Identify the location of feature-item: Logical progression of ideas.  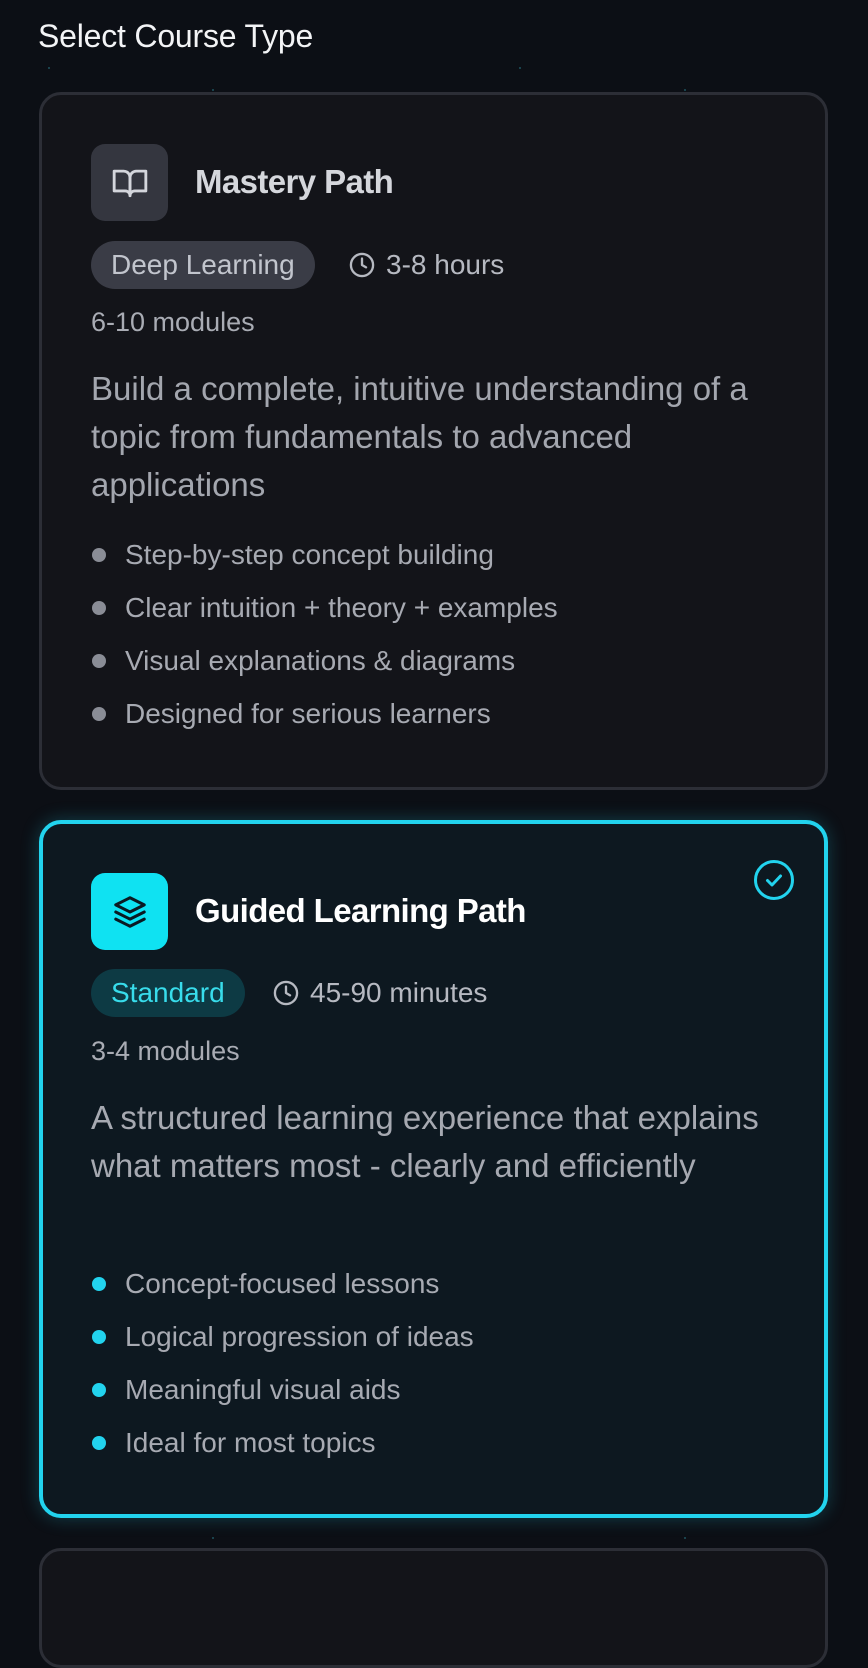
(282, 1336).